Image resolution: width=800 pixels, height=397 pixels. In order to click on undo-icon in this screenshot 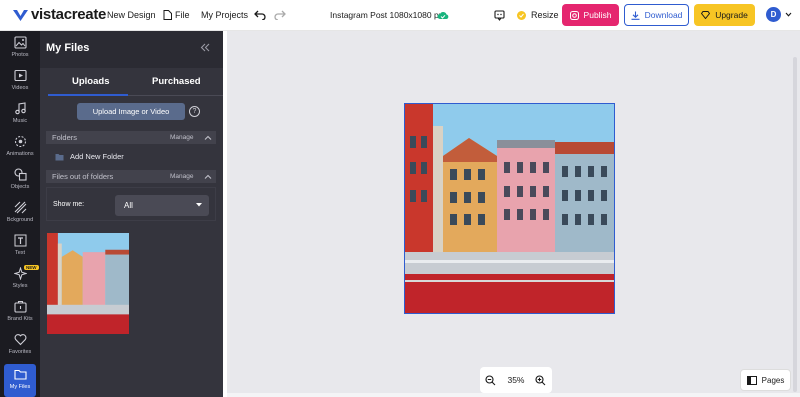, I will do `click(260, 15)`.